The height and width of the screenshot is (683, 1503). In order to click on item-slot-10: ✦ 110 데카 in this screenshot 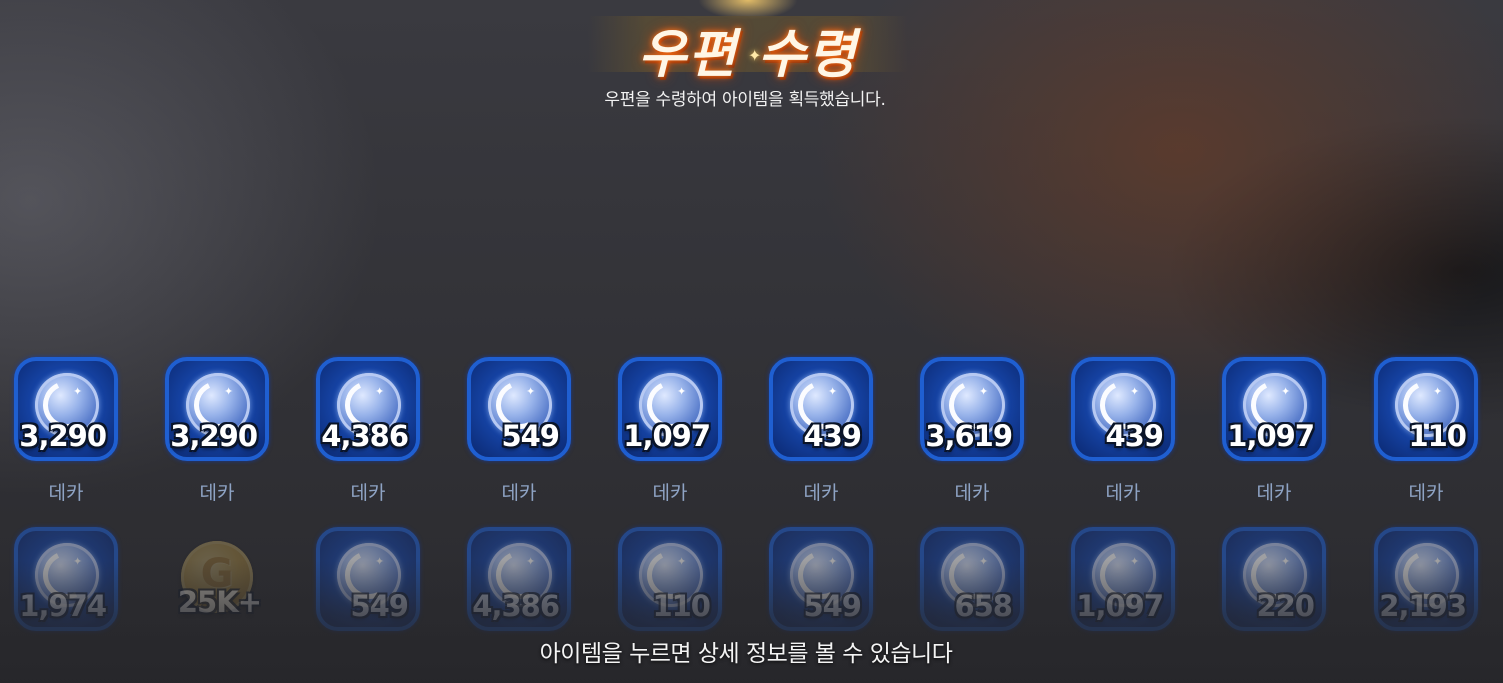, I will do `click(1426, 430)`.